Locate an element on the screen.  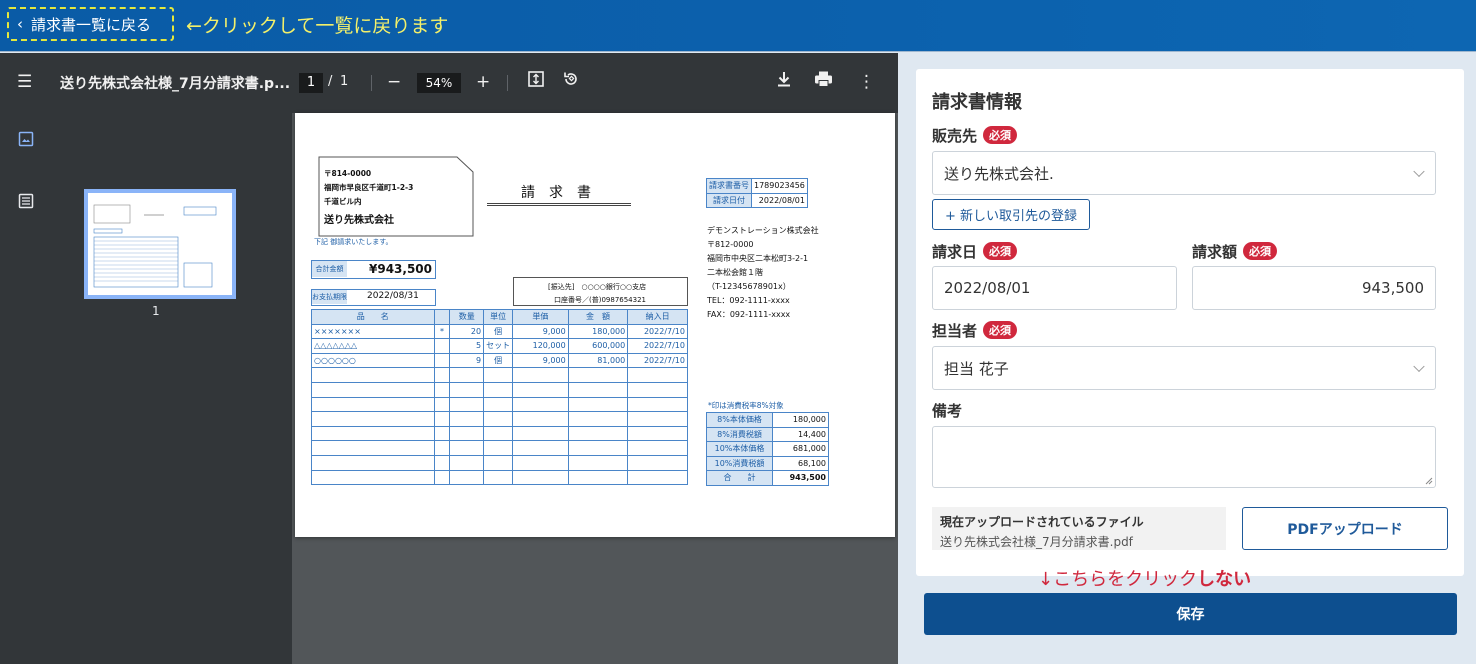
customer-select: 送り先株式会社. is located at coordinates (1184, 173).